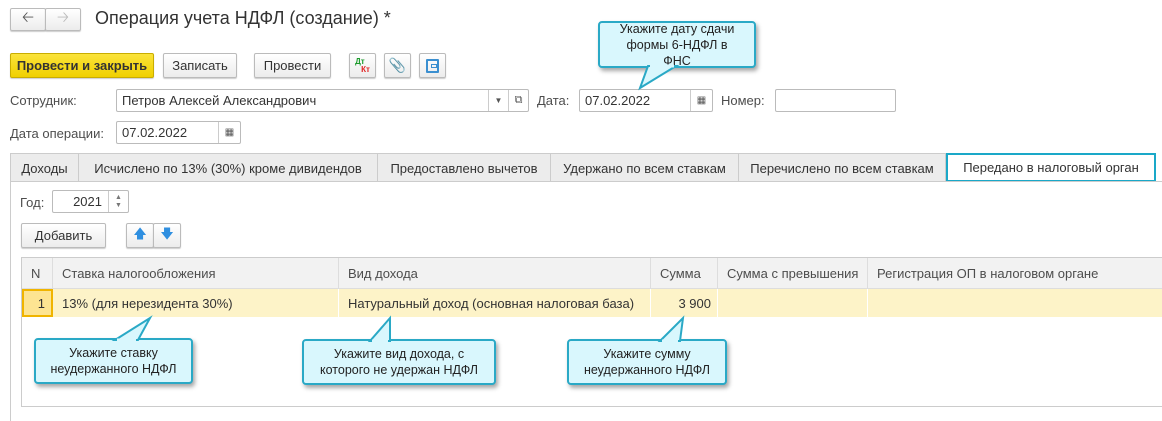  I want to click on tab-calculated: Исчислено по 13% (30%) кроме дивидендов, so click(228, 167).